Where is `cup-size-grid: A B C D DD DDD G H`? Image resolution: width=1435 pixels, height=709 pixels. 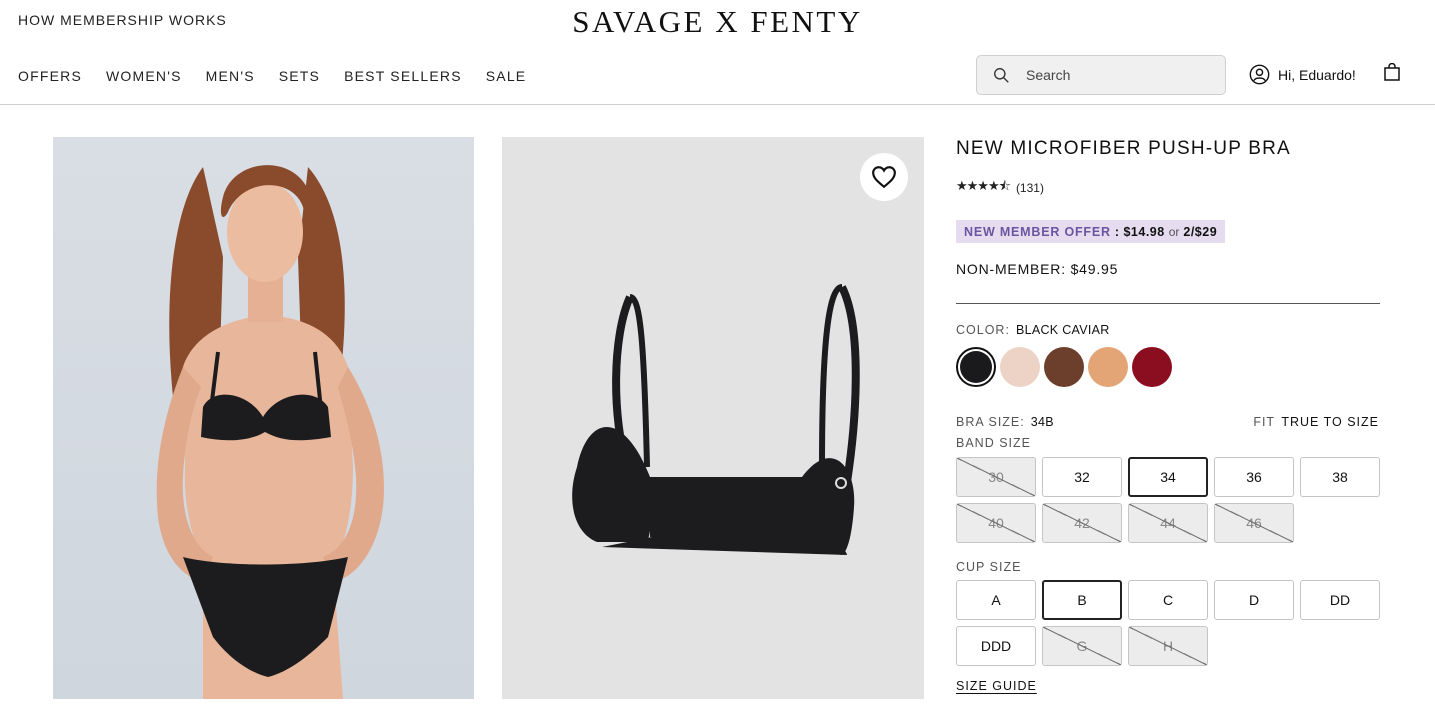 cup-size-grid: A B C D DD DDD G H is located at coordinates (1168, 623).